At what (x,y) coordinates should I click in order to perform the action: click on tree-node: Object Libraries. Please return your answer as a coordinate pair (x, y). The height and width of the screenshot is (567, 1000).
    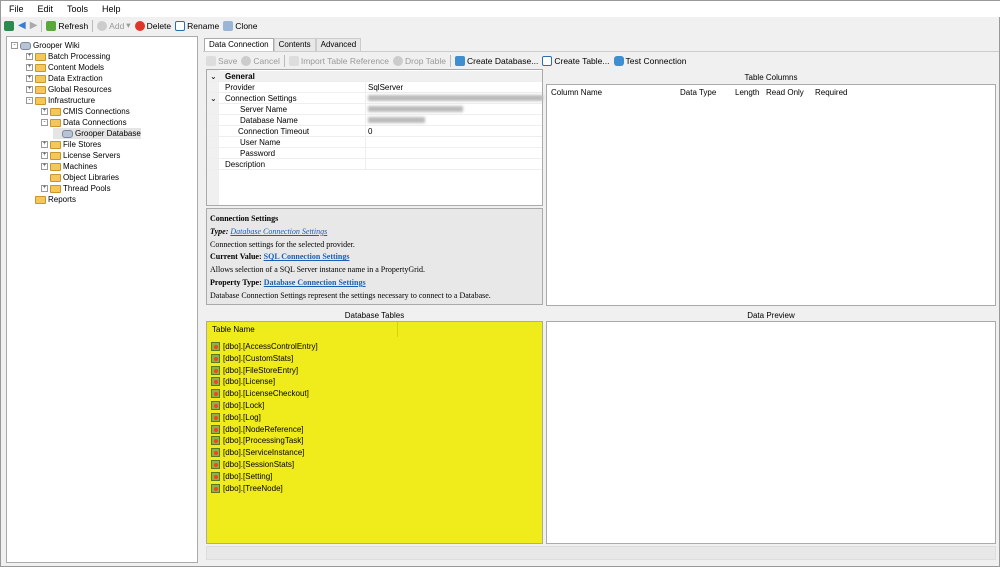
    Looking at the image, I should click on (80, 177).